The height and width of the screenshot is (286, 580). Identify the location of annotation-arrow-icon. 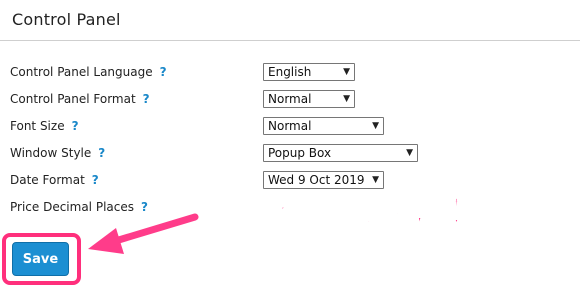
(143, 233).